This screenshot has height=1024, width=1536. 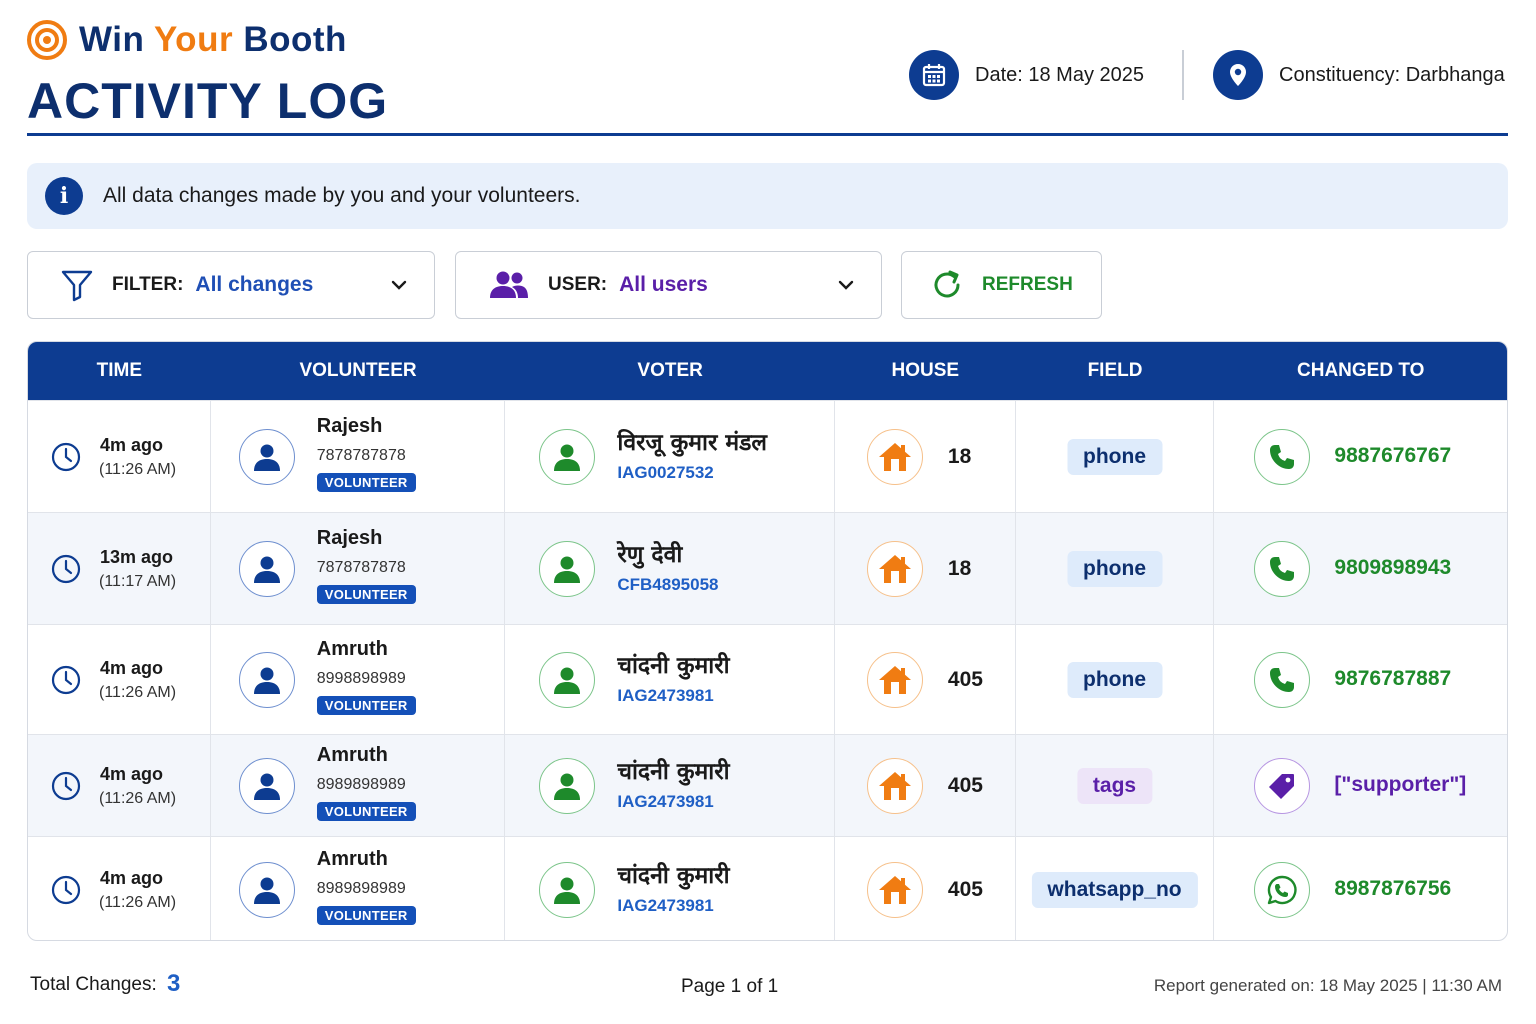 I want to click on cell-field: whatsapp_no, so click(x=1115, y=888).